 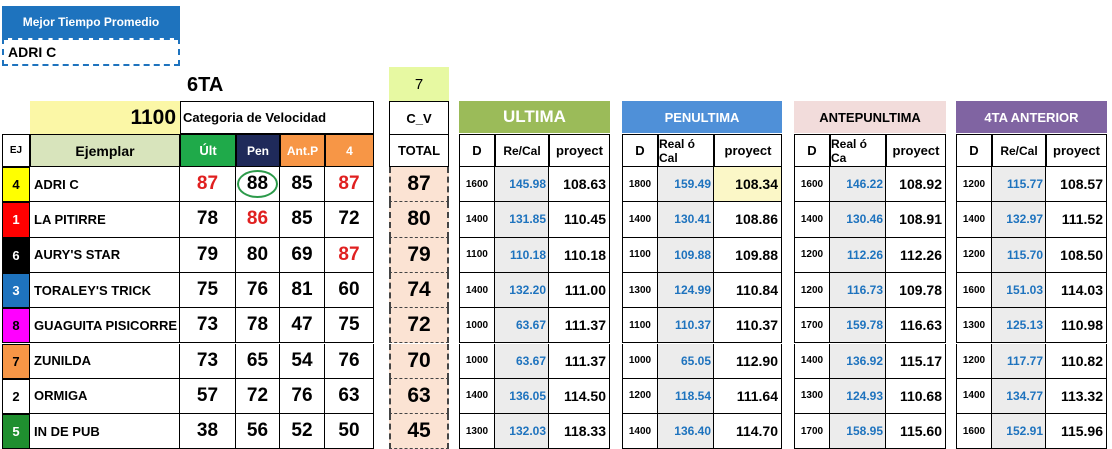 I want to click on antp-cell: 52, so click(x=302, y=431).